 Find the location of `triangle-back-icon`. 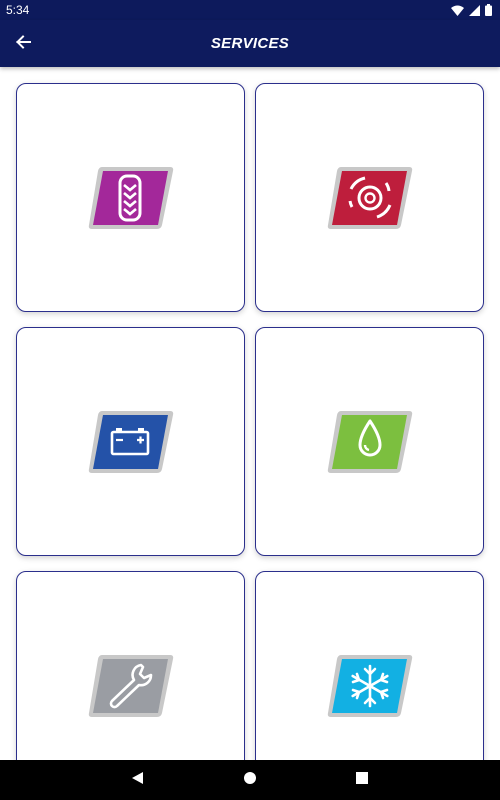

triangle-back-icon is located at coordinates (138, 780).